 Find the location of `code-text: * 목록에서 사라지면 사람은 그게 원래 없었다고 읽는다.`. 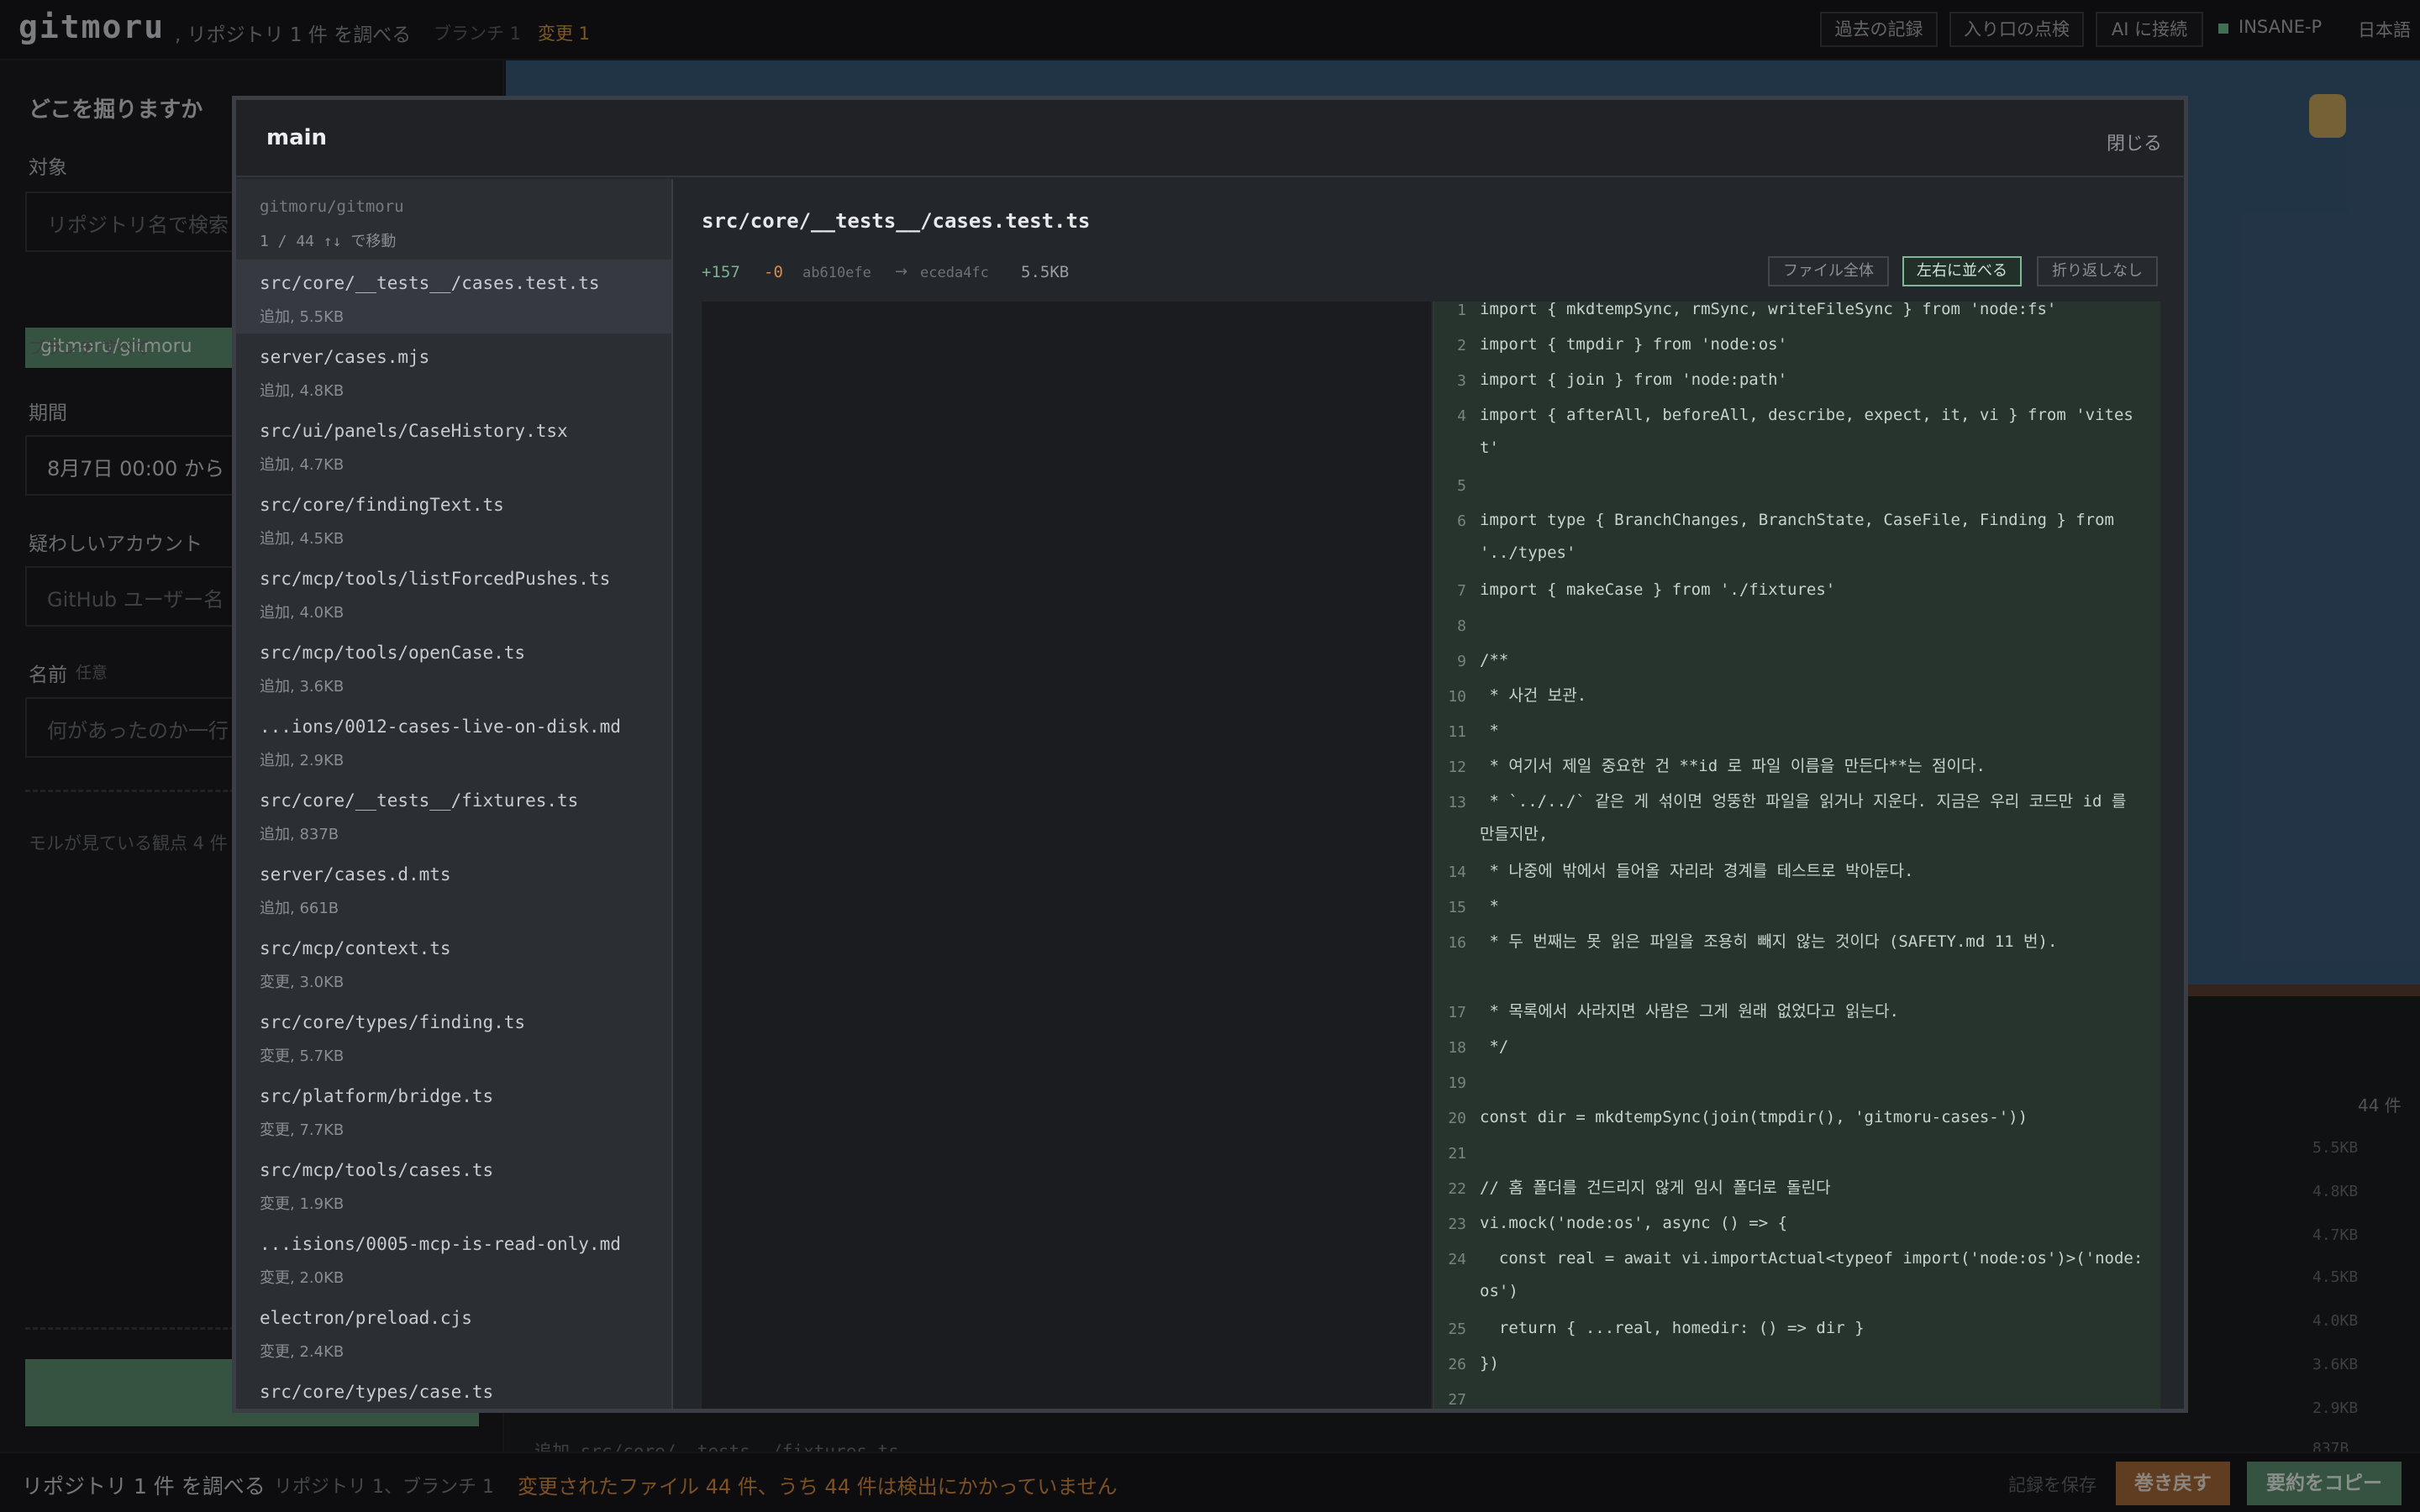

code-text: * 목록에서 사라지면 사람은 그게 원래 없었다고 읽는다. is located at coordinates (1689, 1011).